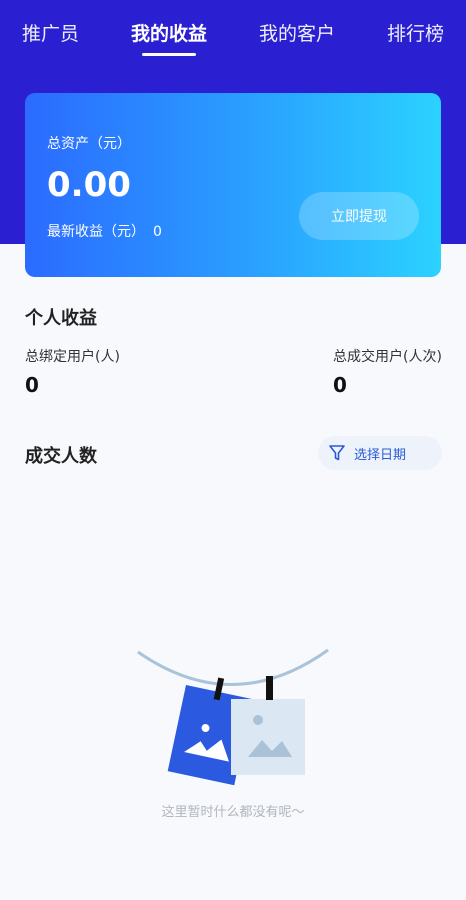 The width and height of the screenshot is (466, 900). I want to click on select-date-label: 选择日期, so click(380, 455).